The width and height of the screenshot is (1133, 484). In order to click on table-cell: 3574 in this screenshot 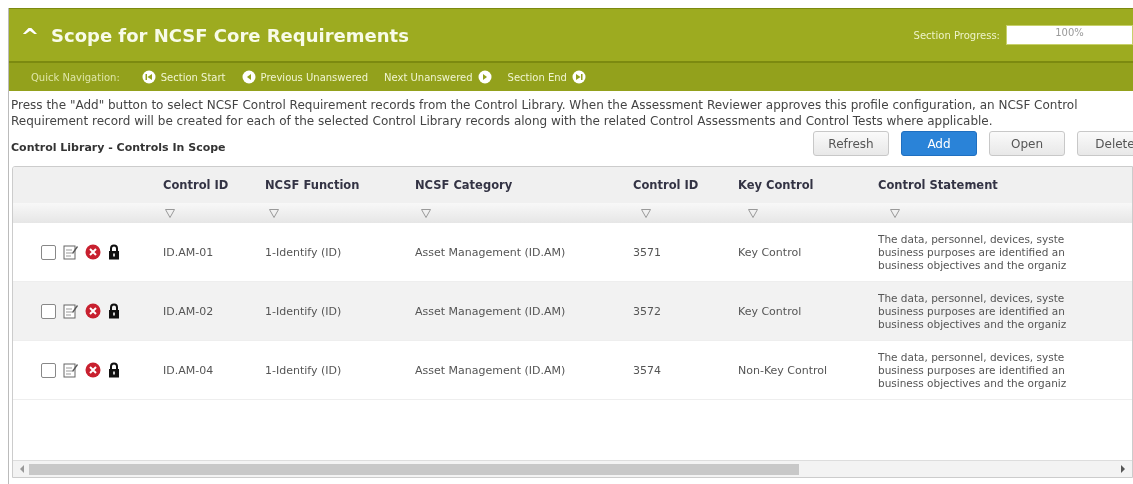, I will do `click(647, 370)`.